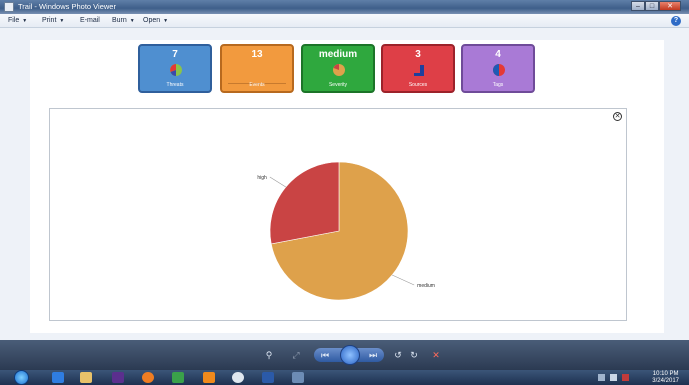 This screenshot has width=689, height=385. Describe the element at coordinates (665, 374) in the screenshot. I see `clock-time: 10:10 PM` at that location.